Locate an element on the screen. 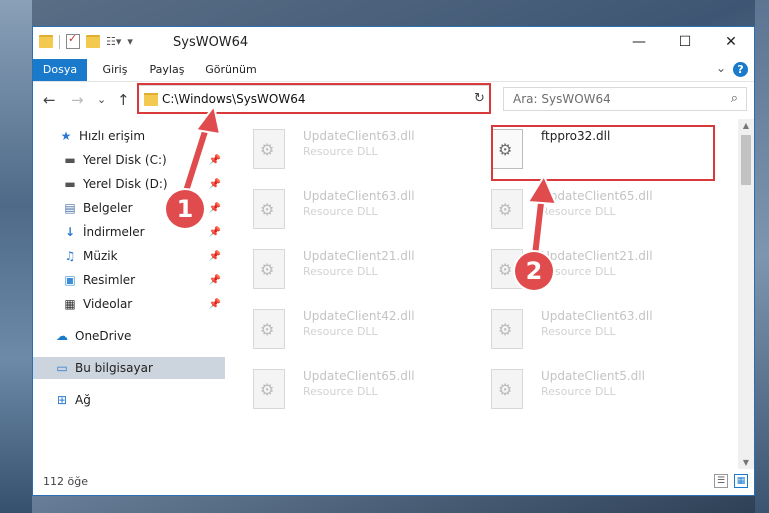  sidebar-item-label: İndirmeler is located at coordinates (114, 232).